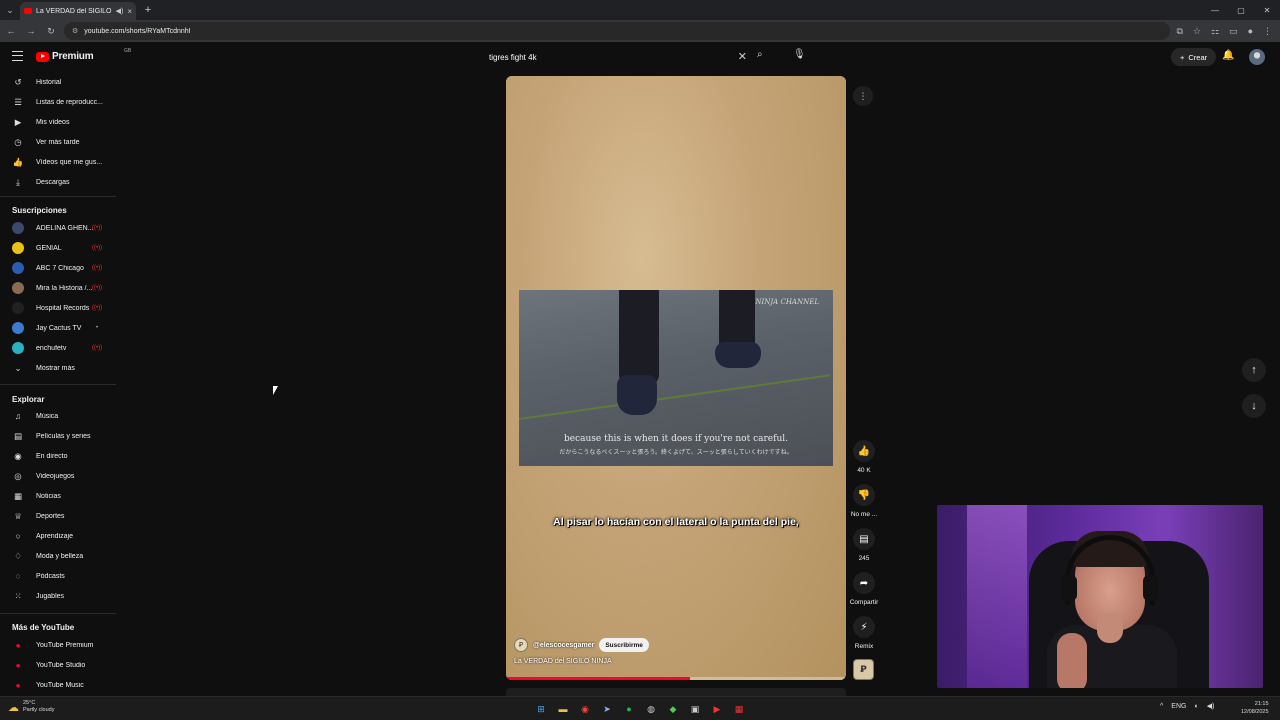  I want to click on browser-menu-icon: ⋮, so click(1267, 31).